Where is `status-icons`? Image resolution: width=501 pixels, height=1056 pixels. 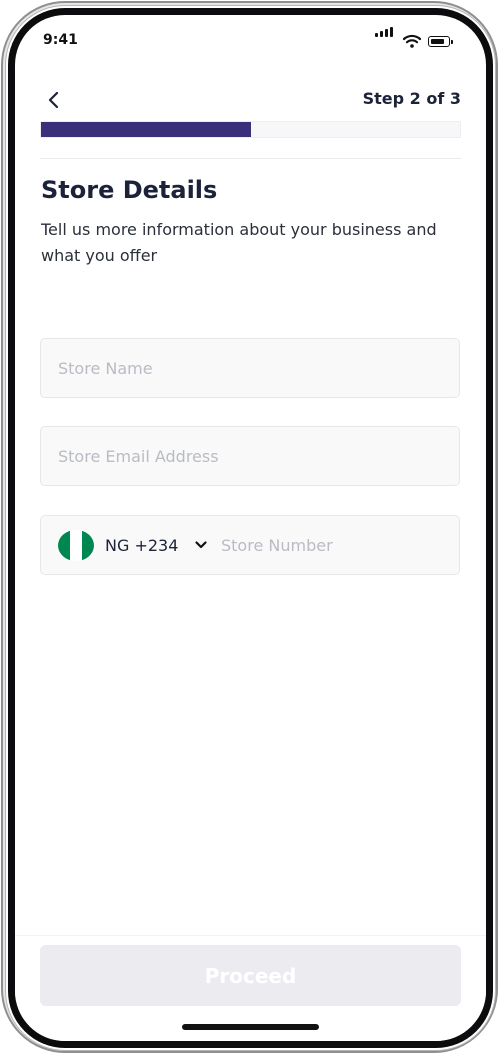 status-icons is located at coordinates (418, 38).